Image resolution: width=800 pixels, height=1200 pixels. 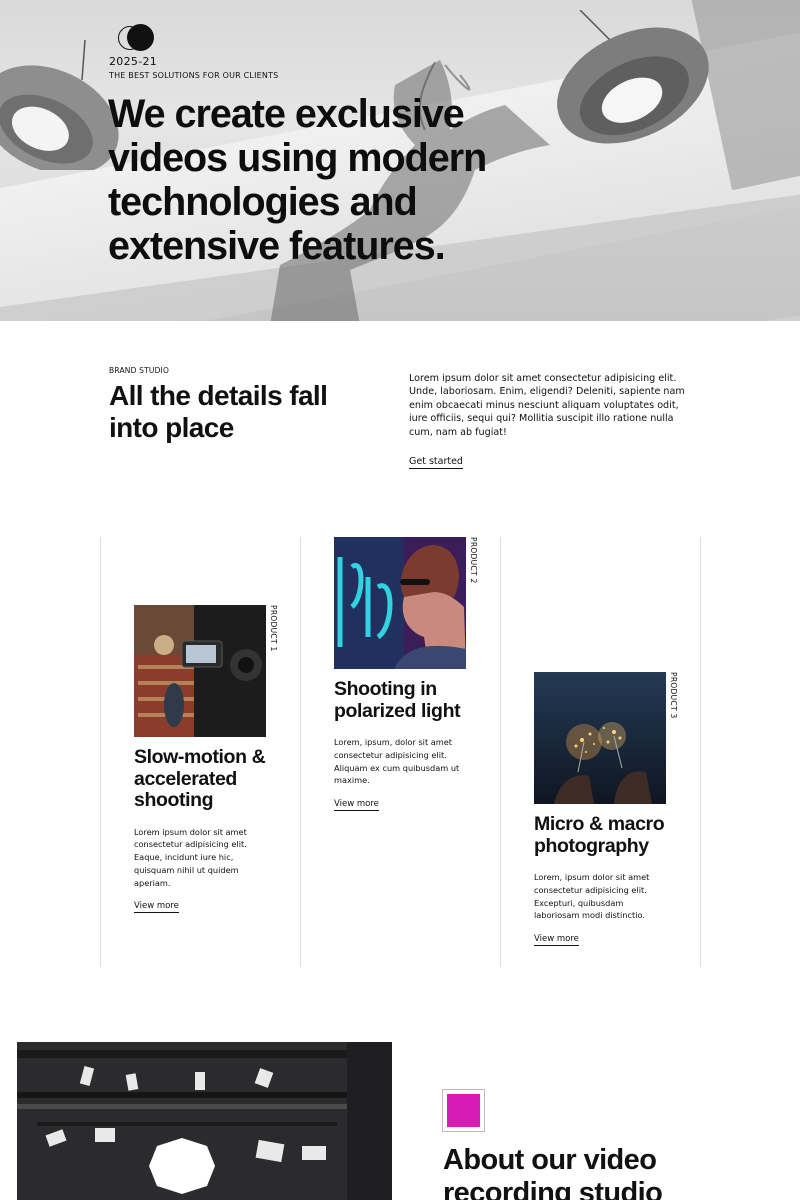 What do you see at coordinates (356, 805) in the screenshot?
I see `product-2-view-more-link: View more` at bounding box center [356, 805].